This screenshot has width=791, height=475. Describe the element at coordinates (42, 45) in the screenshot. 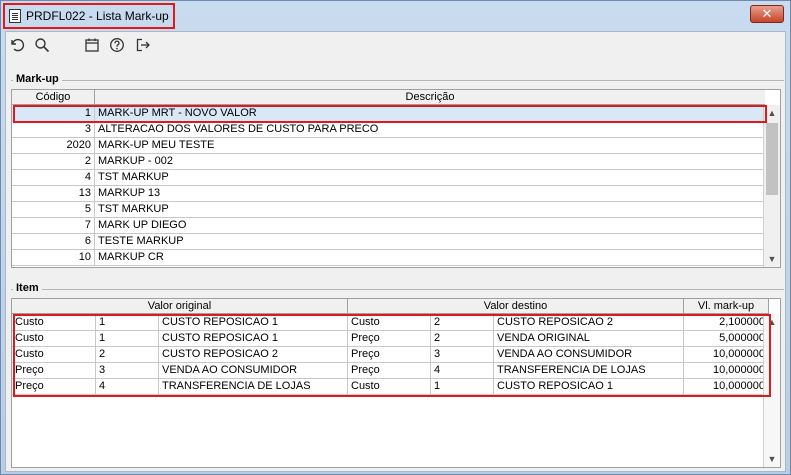

I see `search-icon` at that location.